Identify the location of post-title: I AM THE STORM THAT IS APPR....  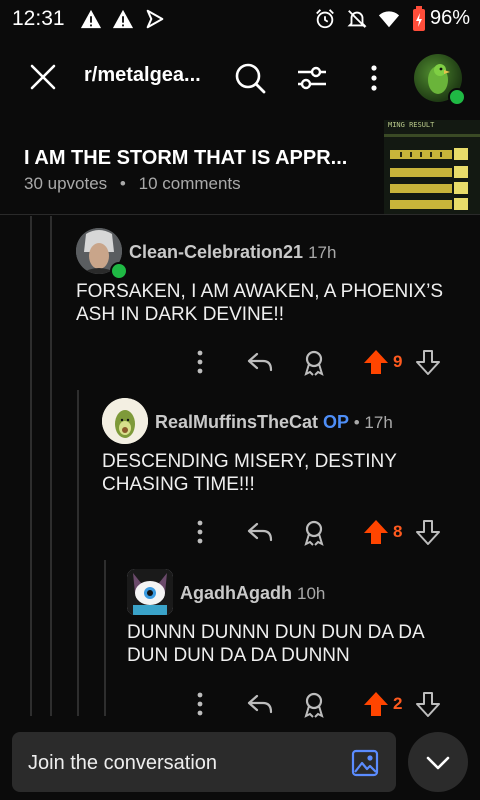
(194, 158).